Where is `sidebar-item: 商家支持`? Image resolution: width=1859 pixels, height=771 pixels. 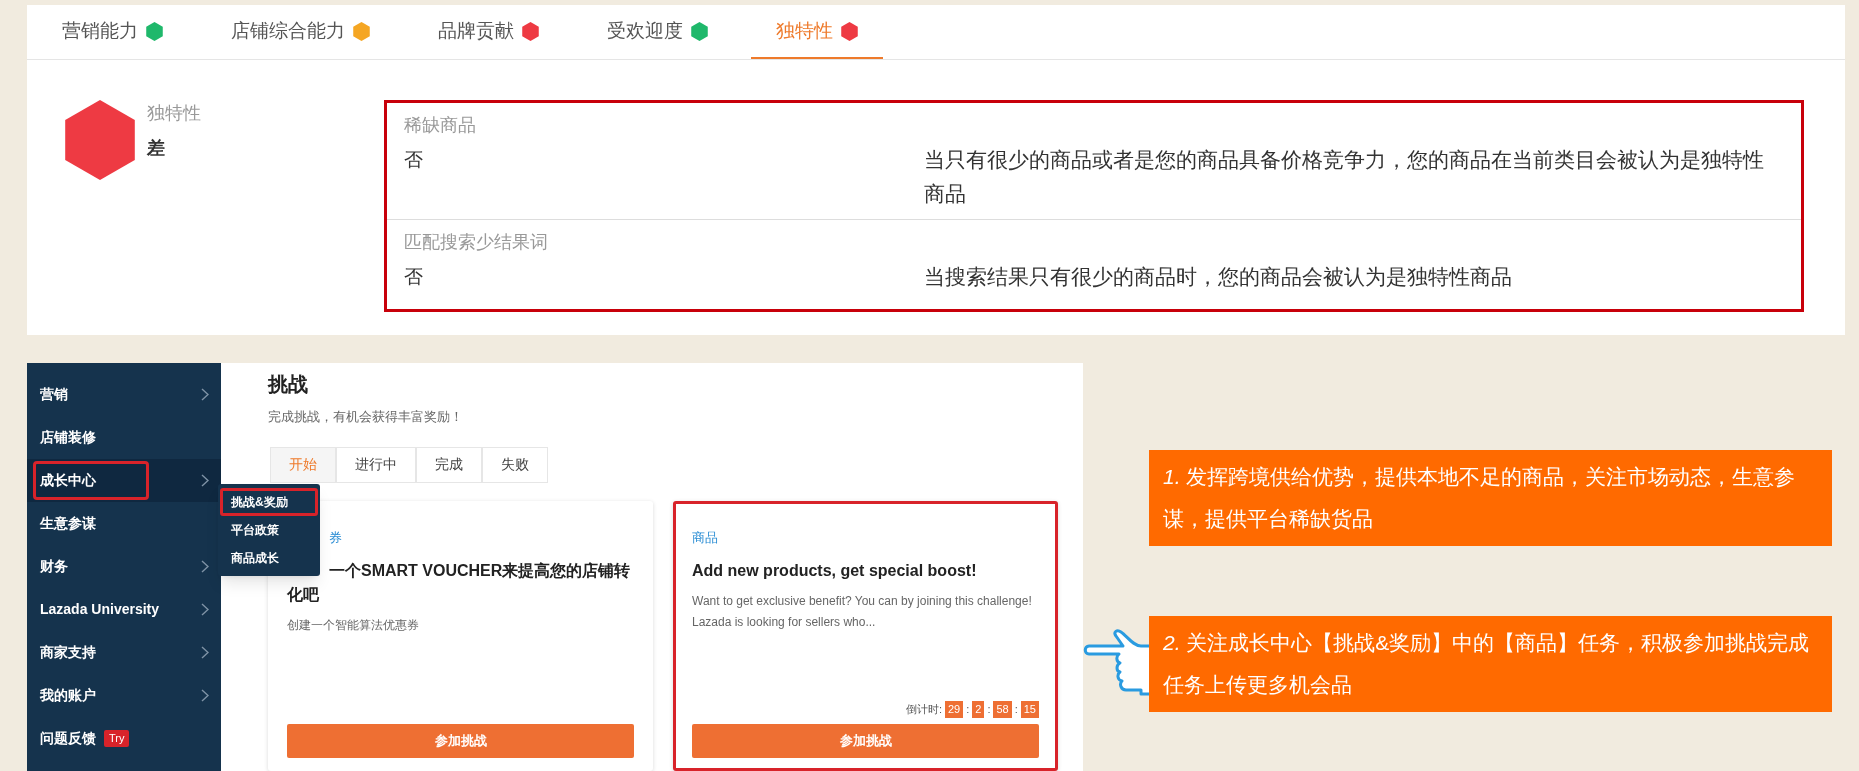 sidebar-item: 商家支持 is located at coordinates (124, 652).